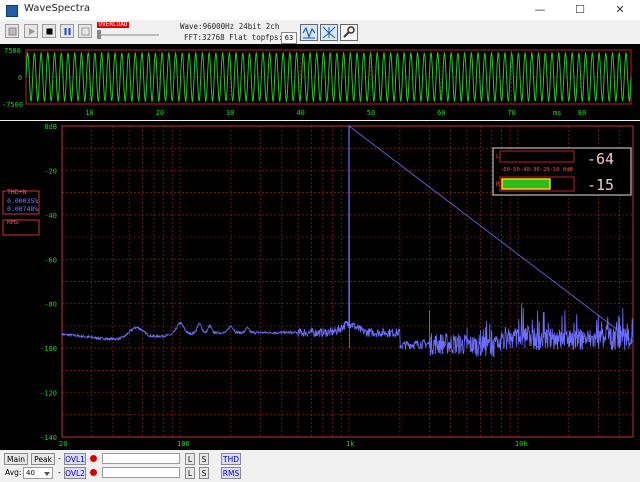 The width and height of the screenshot is (640, 482). What do you see at coordinates (93, 472) in the screenshot?
I see `ovl2-led` at bounding box center [93, 472].